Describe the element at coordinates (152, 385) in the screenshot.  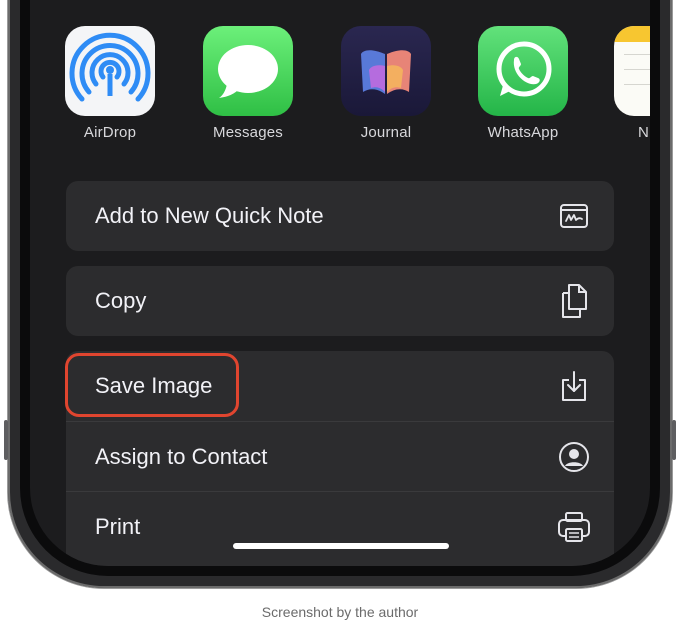
I see `save-image-highlight` at that location.